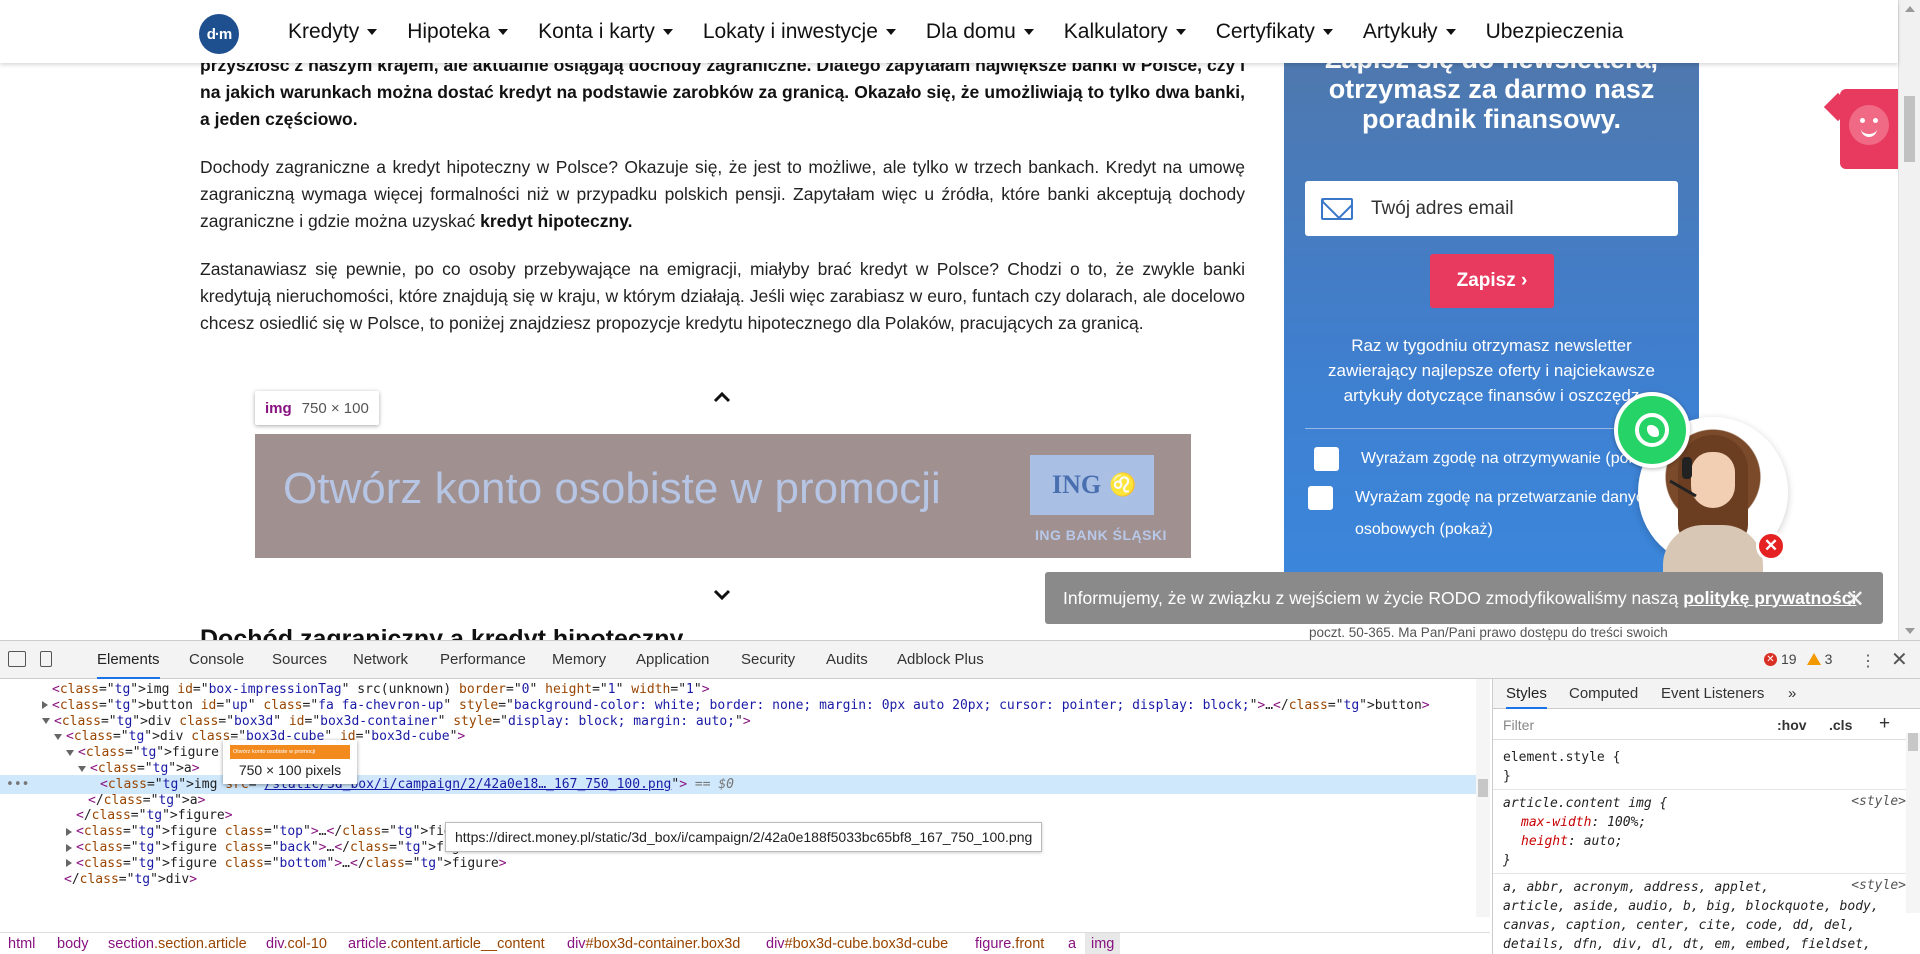  What do you see at coordinates (672, 660) in the screenshot?
I see `devtools-tab-application: Application` at bounding box center [672, 660].